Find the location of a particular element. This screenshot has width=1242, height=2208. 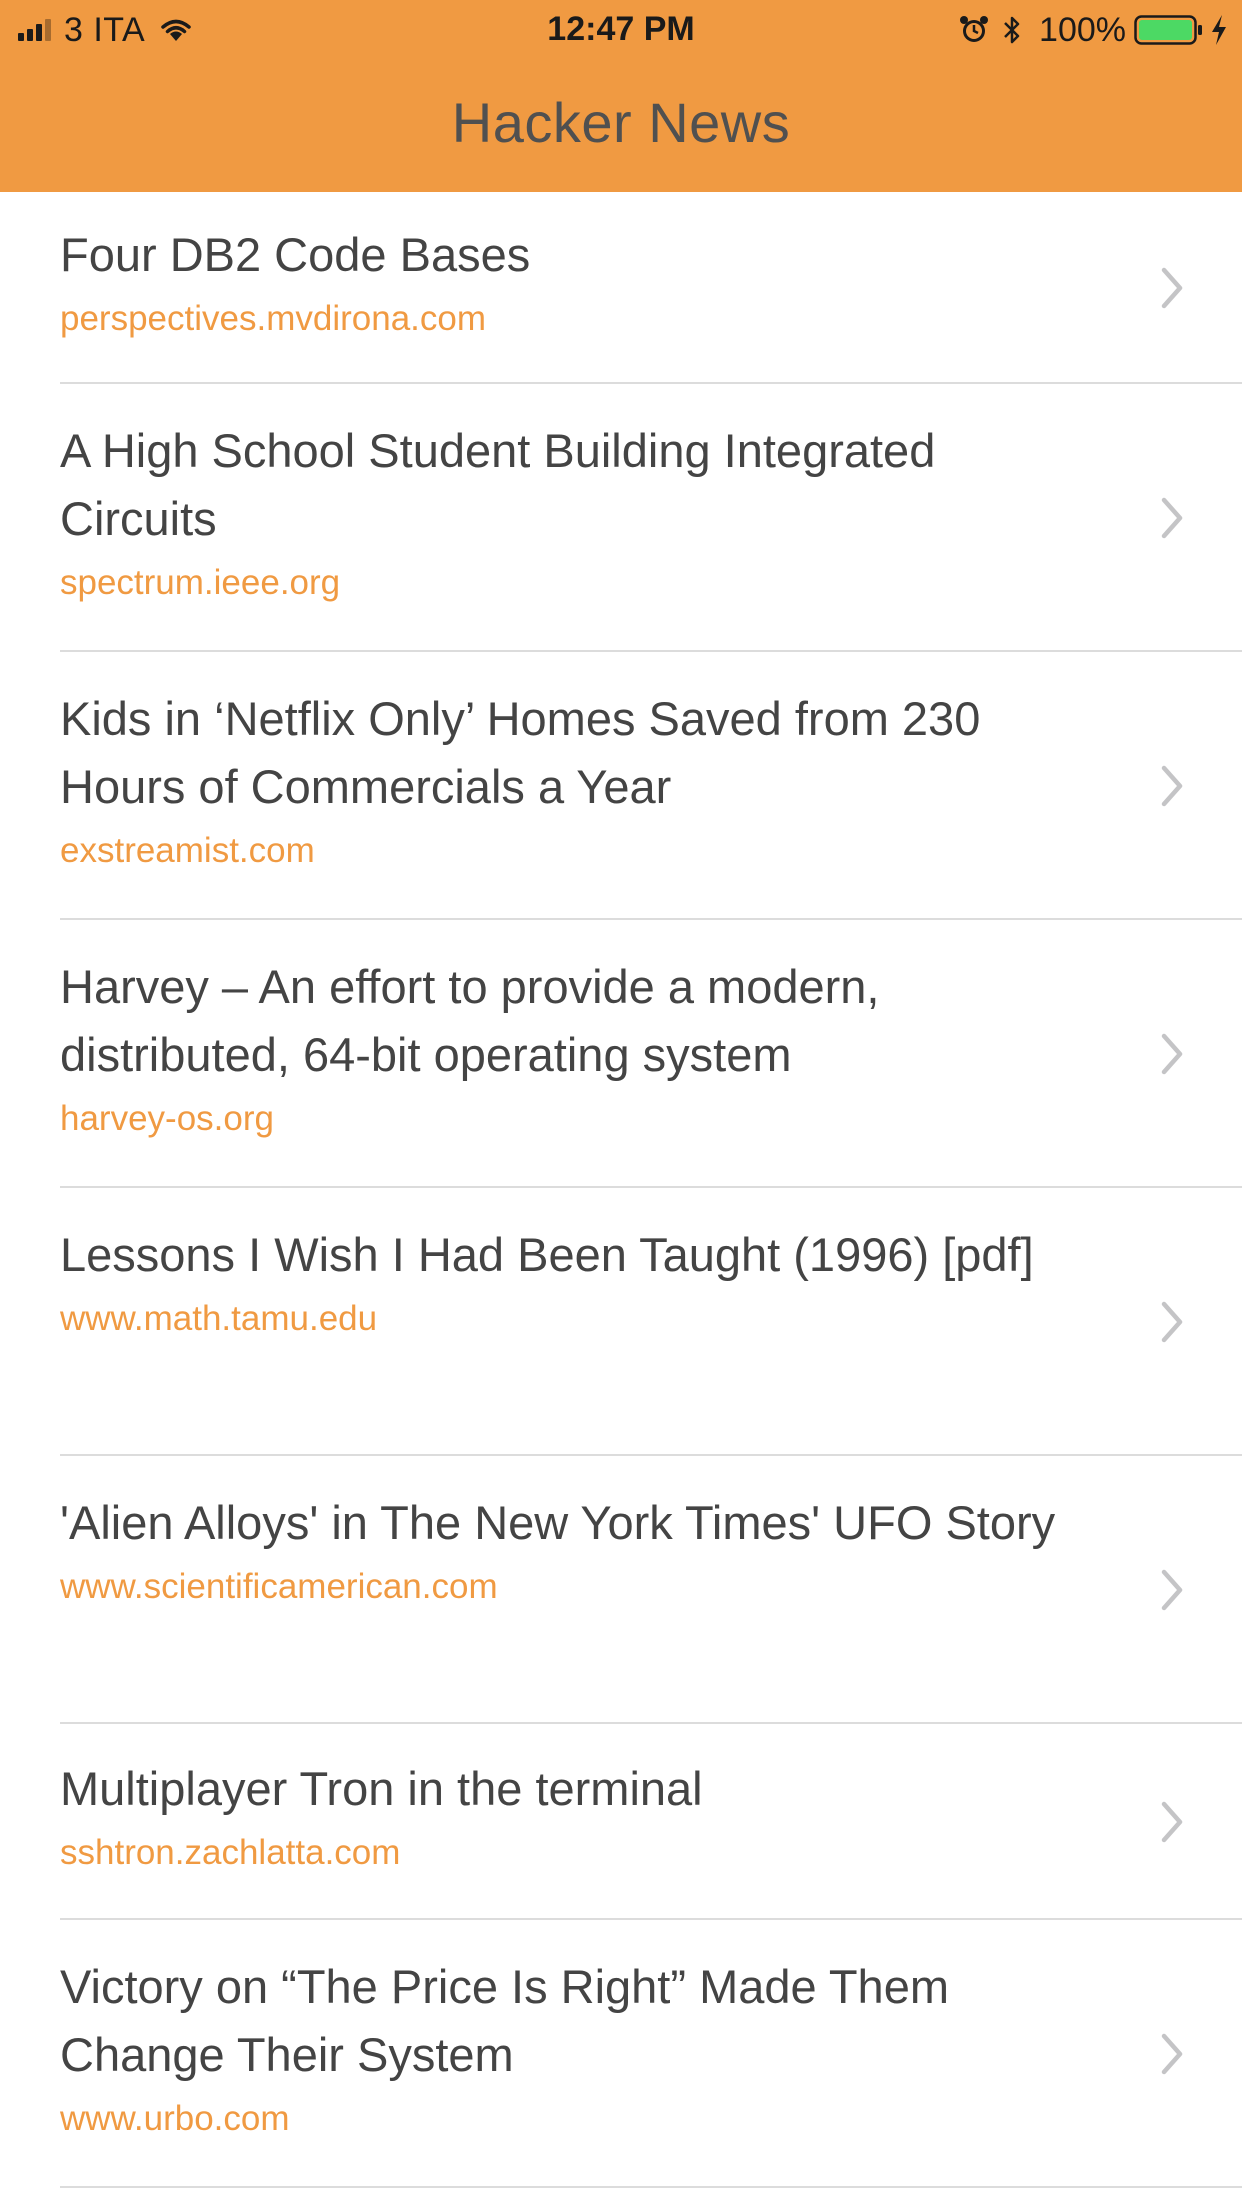

status-bar: 3 ITA 12:47 PM 100% is located at coordinates (621, 31).